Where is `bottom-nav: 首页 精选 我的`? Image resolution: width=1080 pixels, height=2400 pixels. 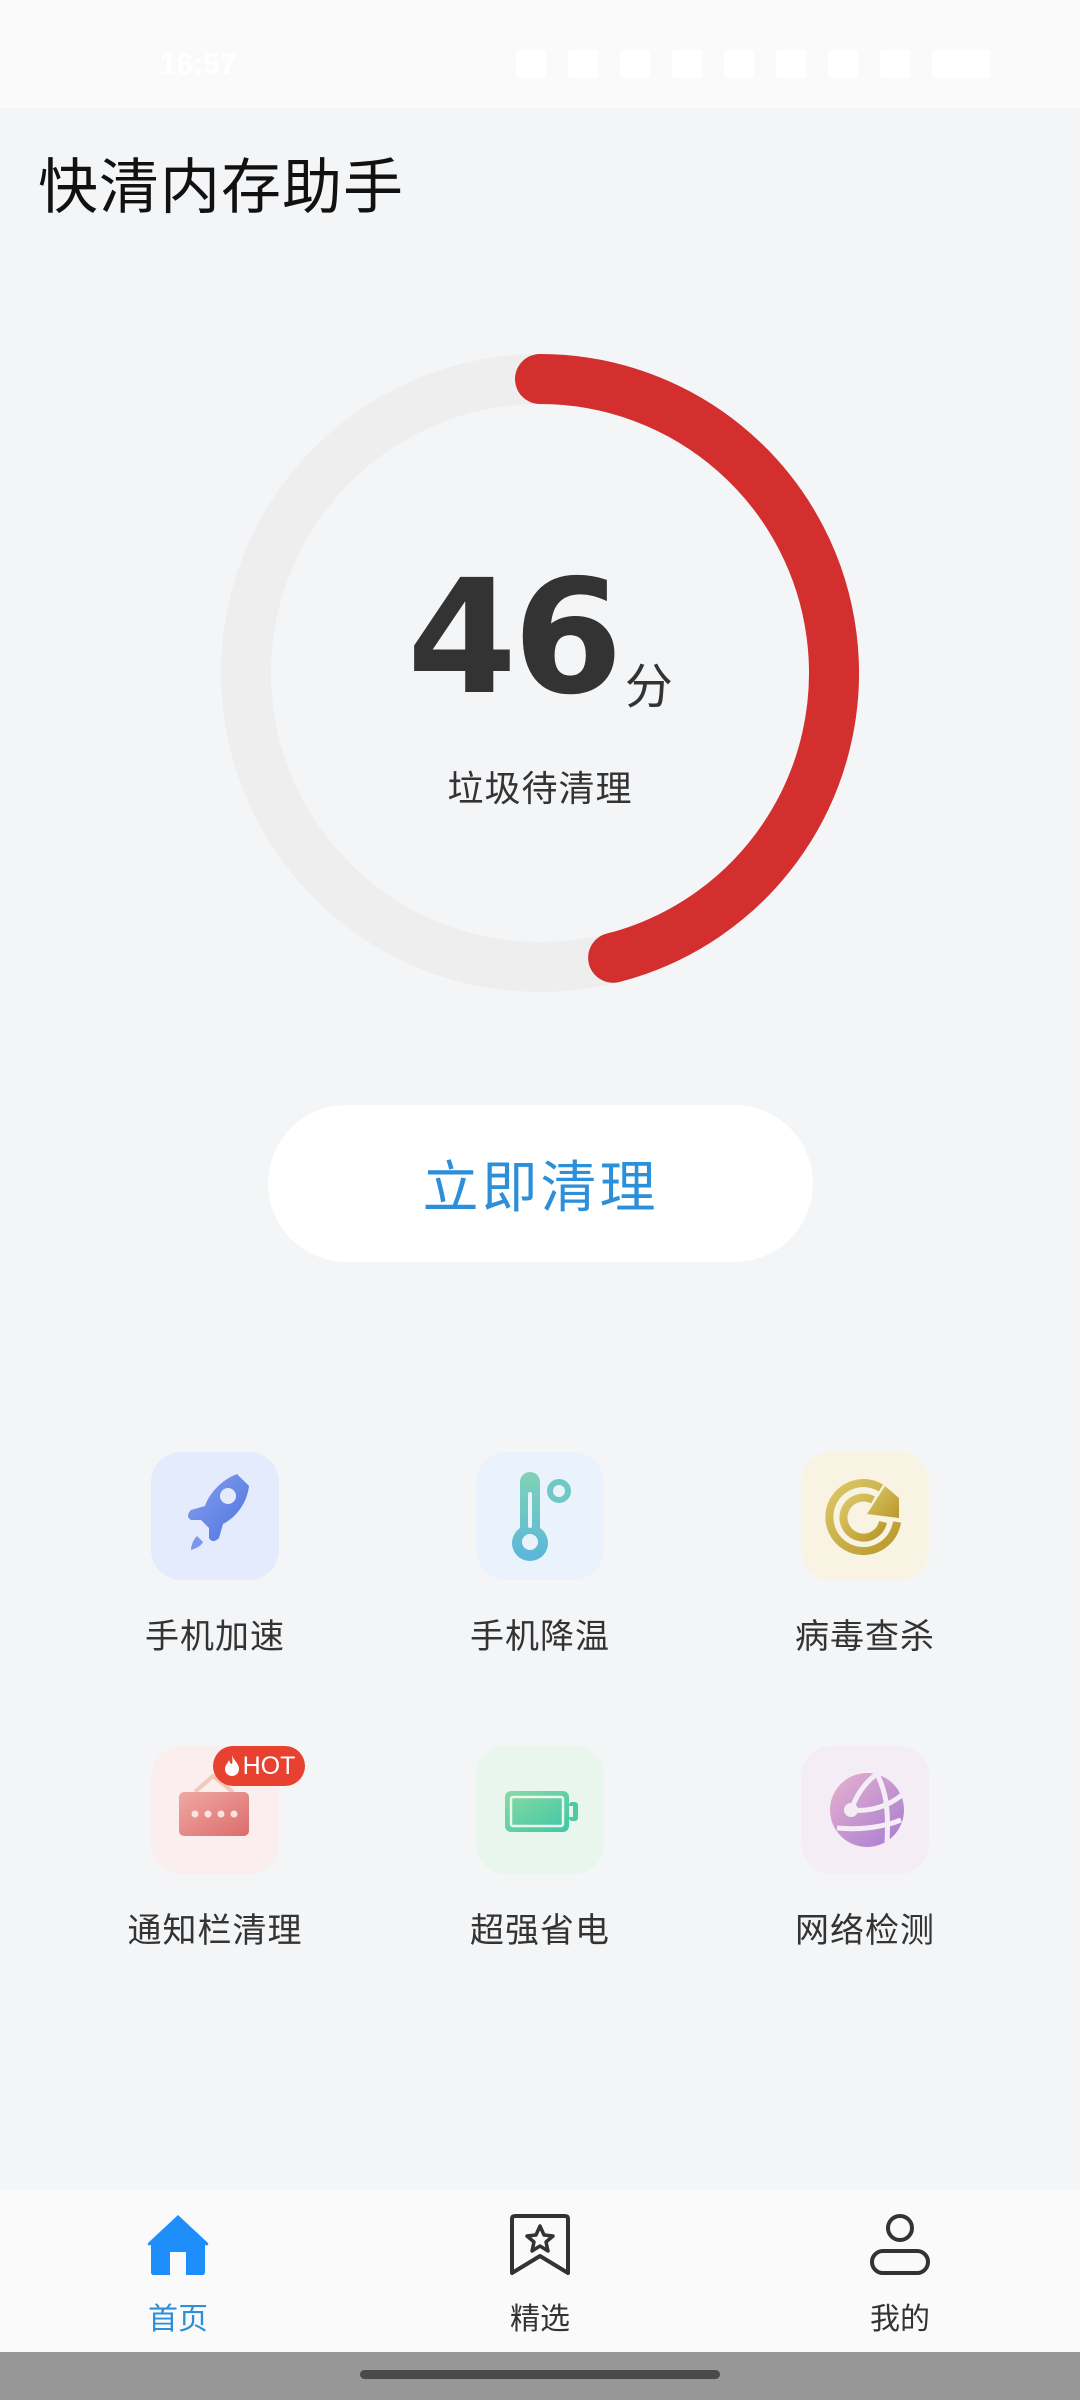 bottom-nav: 首页 精选 我的 is located at coordinates (540, 2271).